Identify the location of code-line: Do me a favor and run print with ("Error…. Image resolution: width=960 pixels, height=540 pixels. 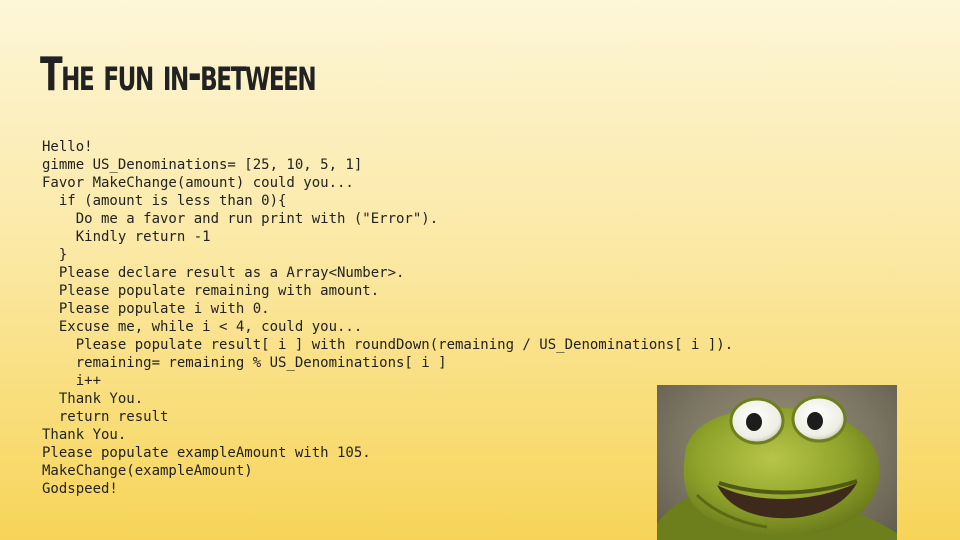
(240, 219).